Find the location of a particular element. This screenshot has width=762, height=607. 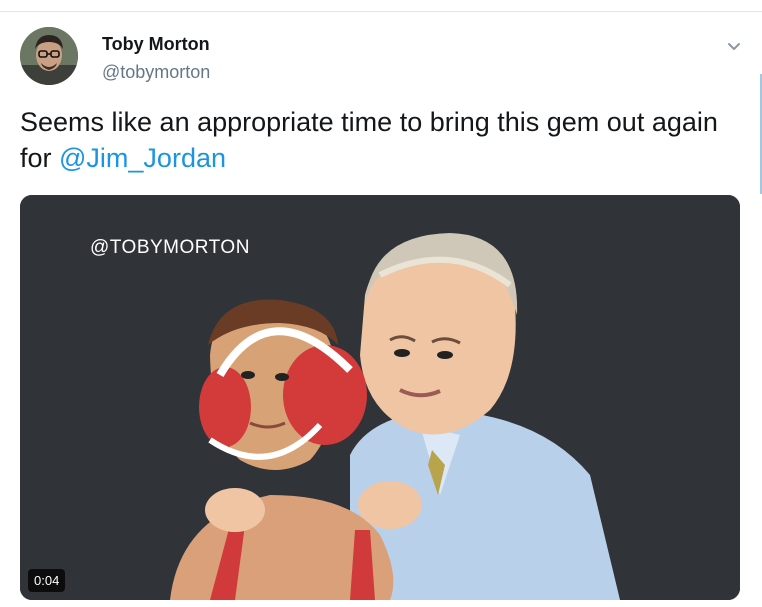

divider is located at coordinates (381, 11).